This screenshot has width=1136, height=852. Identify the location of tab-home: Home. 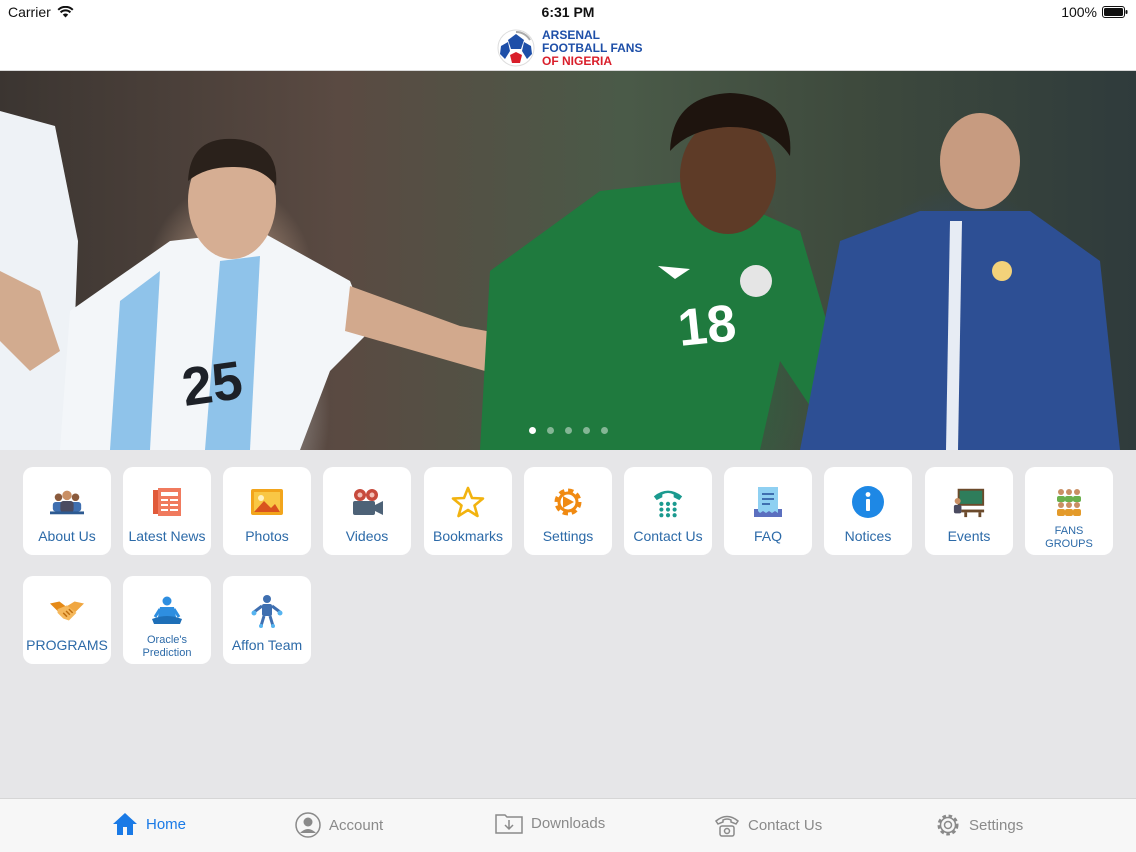
(149, 824).